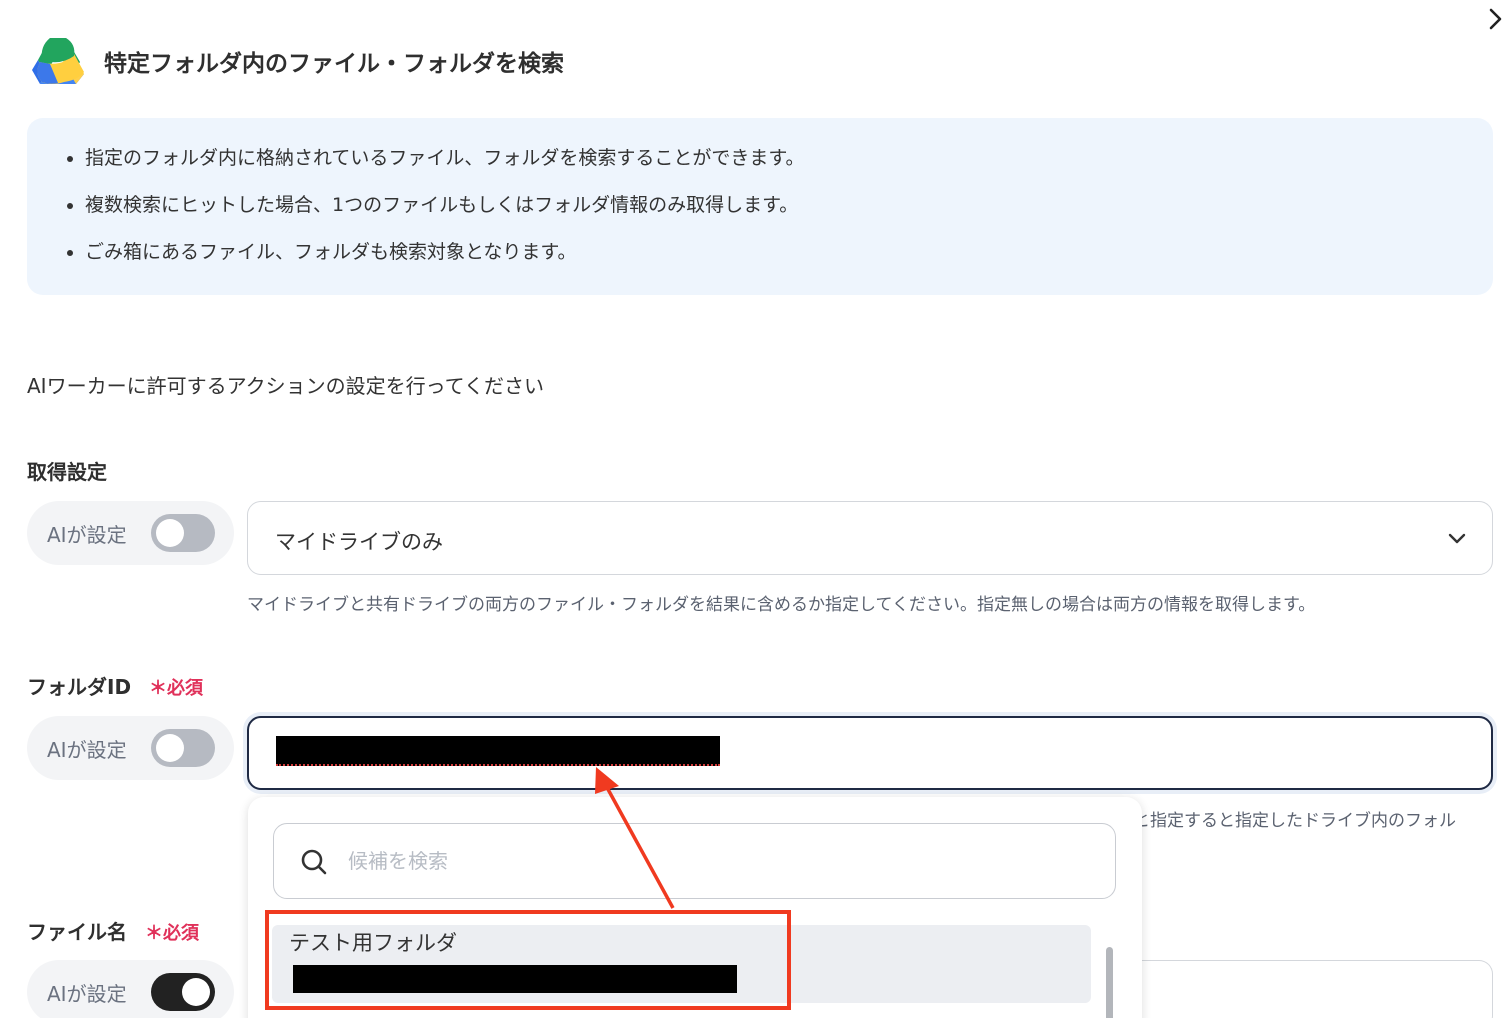 The image size is (1502, 1018). I want to click on google-drive-logo, so click(58, 60).